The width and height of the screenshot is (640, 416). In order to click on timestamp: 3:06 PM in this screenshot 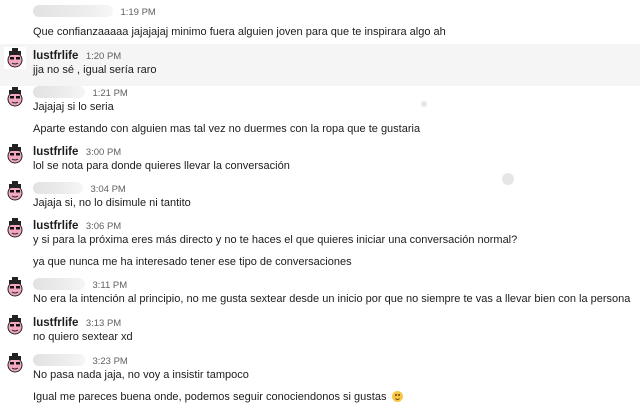, I will do `click(103, 226)`.